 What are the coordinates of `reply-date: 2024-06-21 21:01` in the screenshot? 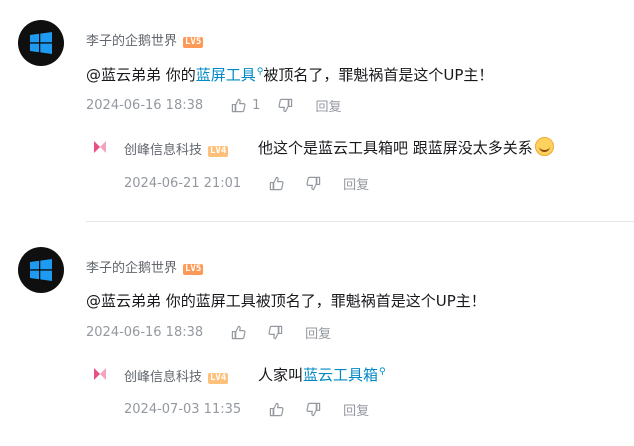 It's located at (183, 183).